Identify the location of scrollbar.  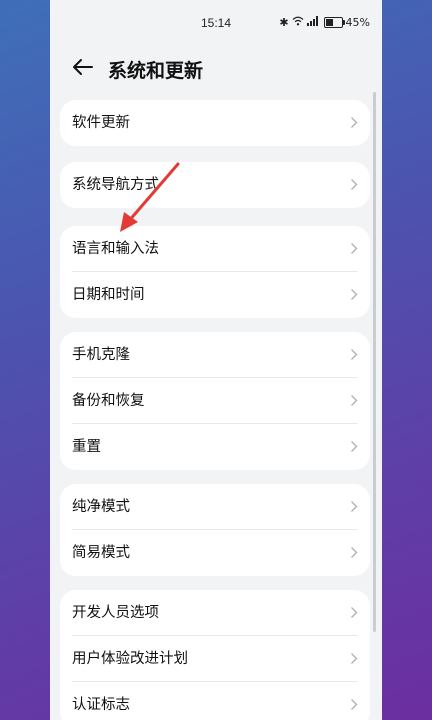
(374, 362).